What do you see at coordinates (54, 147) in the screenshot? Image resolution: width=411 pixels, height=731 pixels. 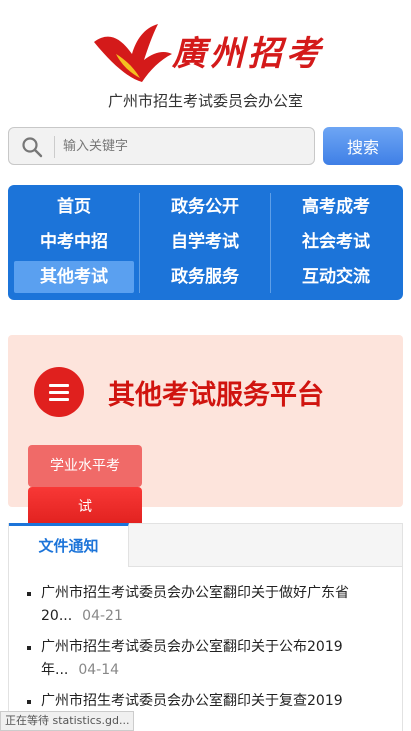 I see `search-divider` at bounding box center [54, 147].